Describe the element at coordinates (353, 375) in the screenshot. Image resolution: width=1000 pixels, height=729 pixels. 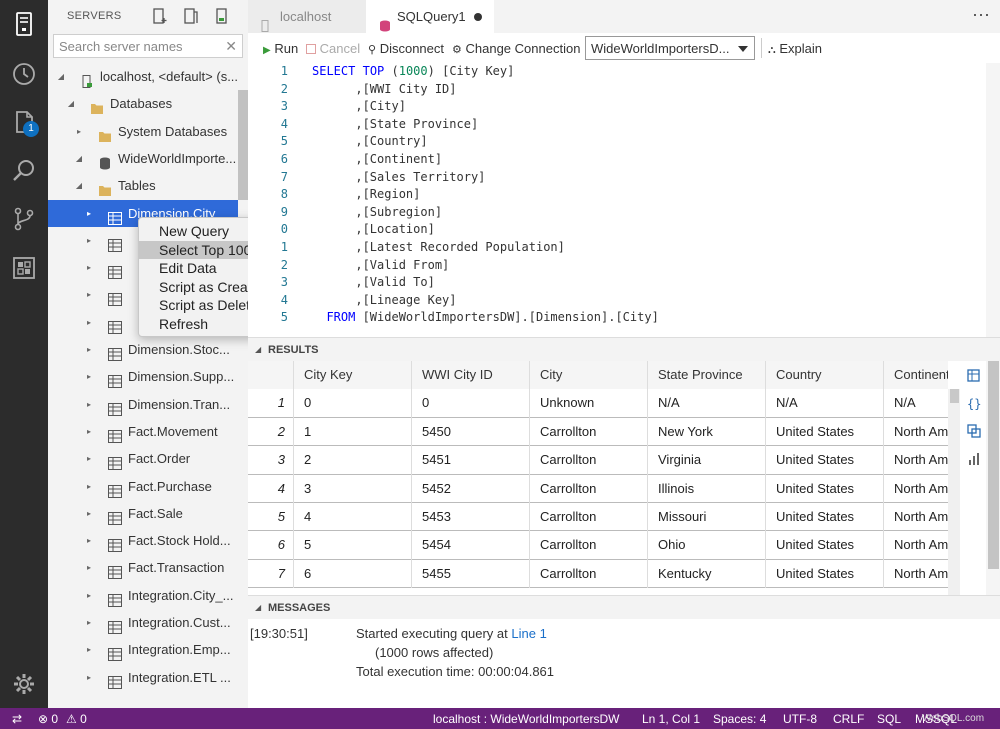
I see `column-header: City Key` at that location.